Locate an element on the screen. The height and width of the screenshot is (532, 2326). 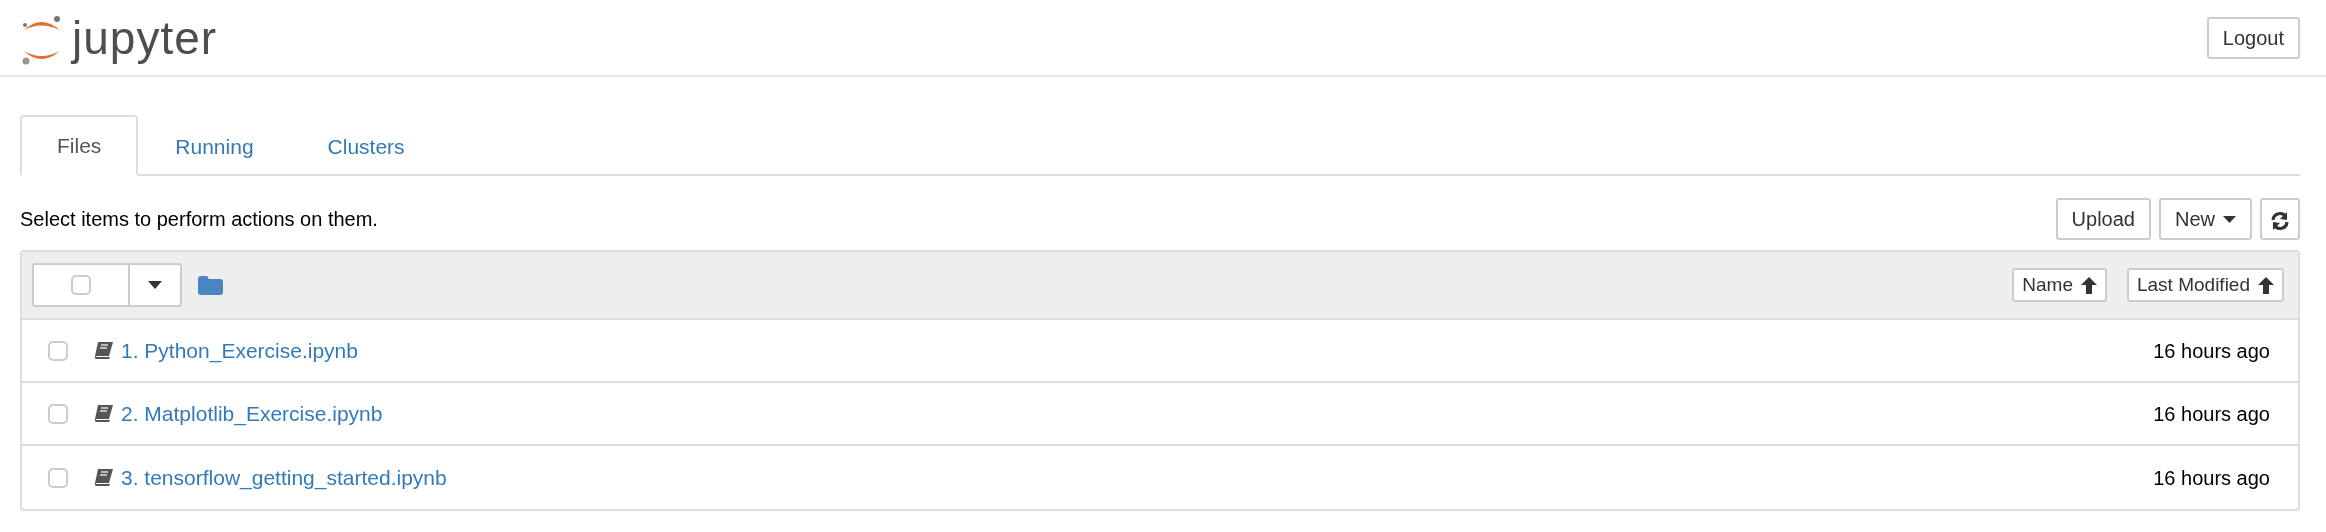
upload-button: Upload is located at coordinates (2103, 219).